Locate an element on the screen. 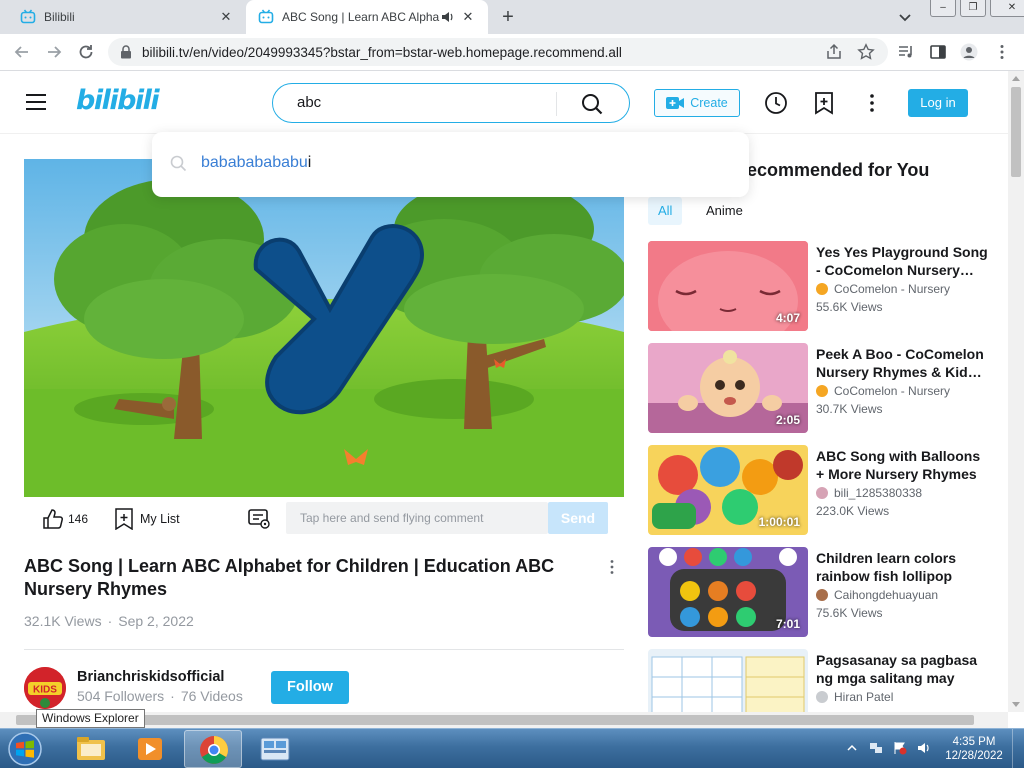 The image size is (1024, 768). uploader-stats: 504 Followers · 76 Videos is located at coordinates (160, 696).